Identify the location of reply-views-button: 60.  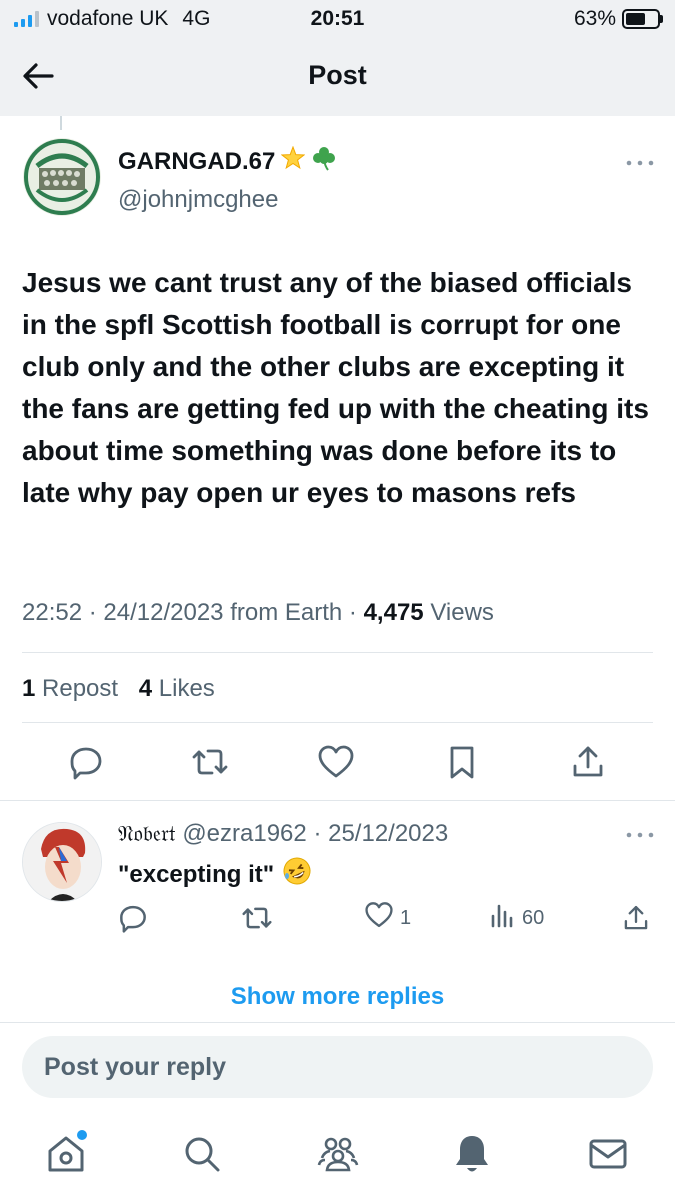
(517, 918).